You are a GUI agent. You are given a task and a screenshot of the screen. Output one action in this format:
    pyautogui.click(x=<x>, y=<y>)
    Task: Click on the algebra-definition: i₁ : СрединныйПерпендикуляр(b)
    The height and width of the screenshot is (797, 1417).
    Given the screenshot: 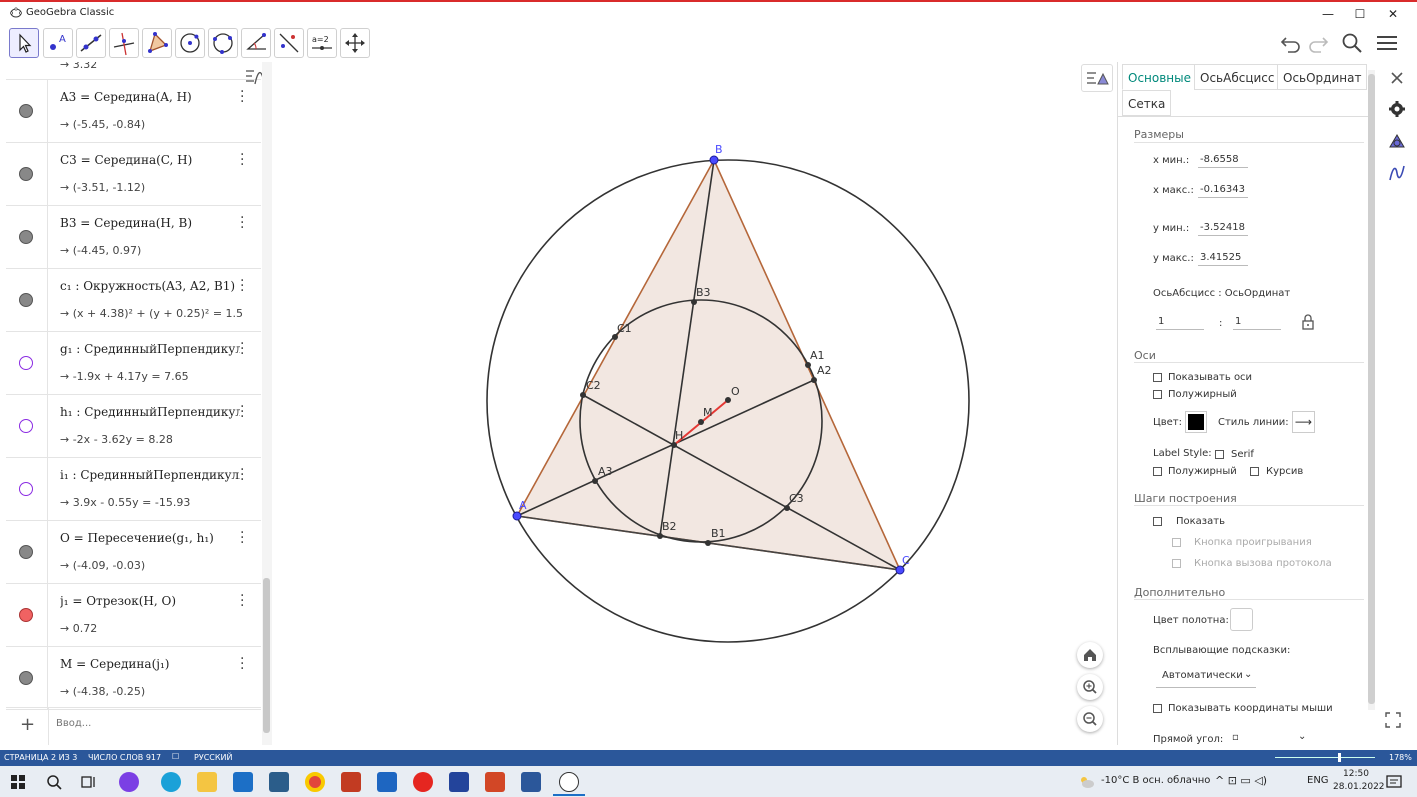 What is the action you would take?
    pyautogui.click(x=150, y=475)
    